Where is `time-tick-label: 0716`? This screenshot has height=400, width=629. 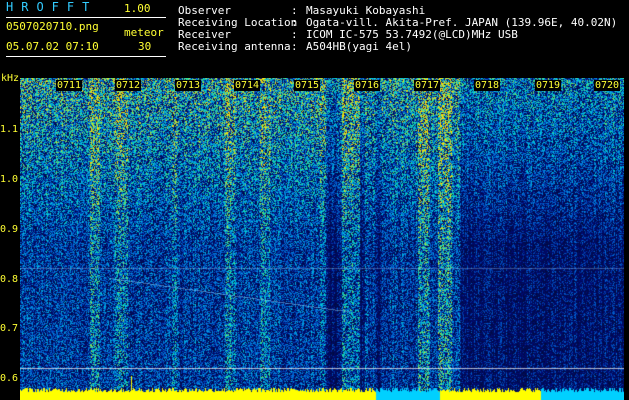 time-tick-label: 0716 is located at coordinates (367, 85).